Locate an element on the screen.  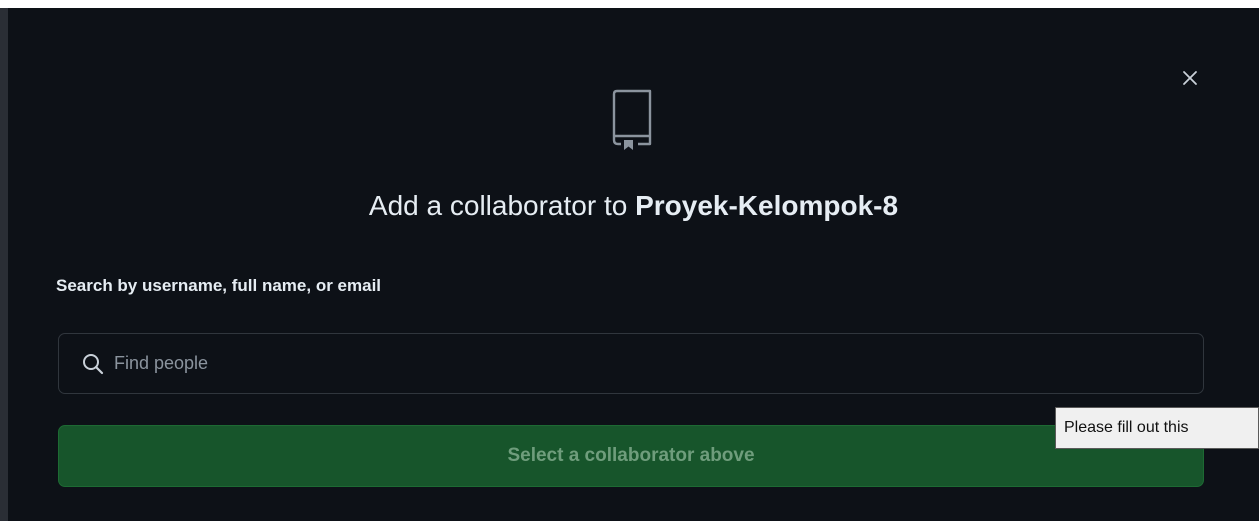
close-button is located at coordinates (1190, 80).